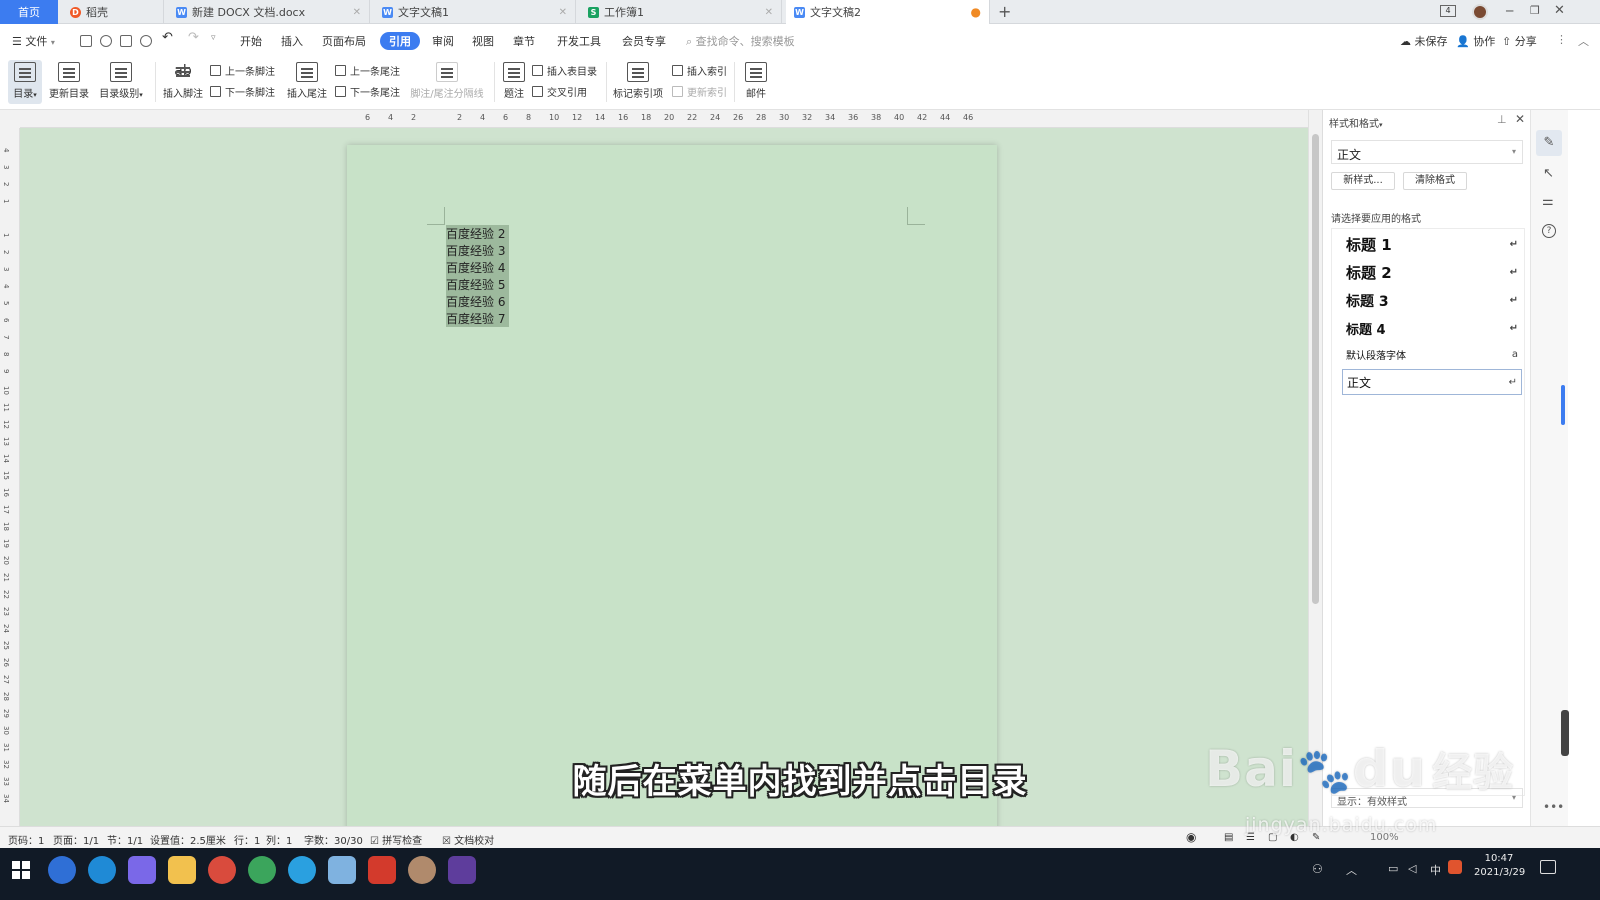 The image size is (1600, 900). Describe the element at coordinates (1565, 733) in the screenshot. I see `side-scroll-handle` at that location.